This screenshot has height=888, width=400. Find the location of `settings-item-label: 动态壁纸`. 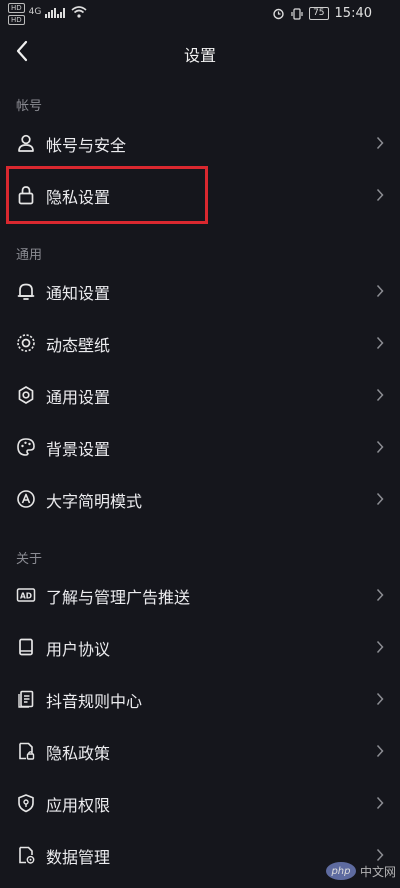

settings-item-label: 动态壁纸 is located at coordinates (78, 345).